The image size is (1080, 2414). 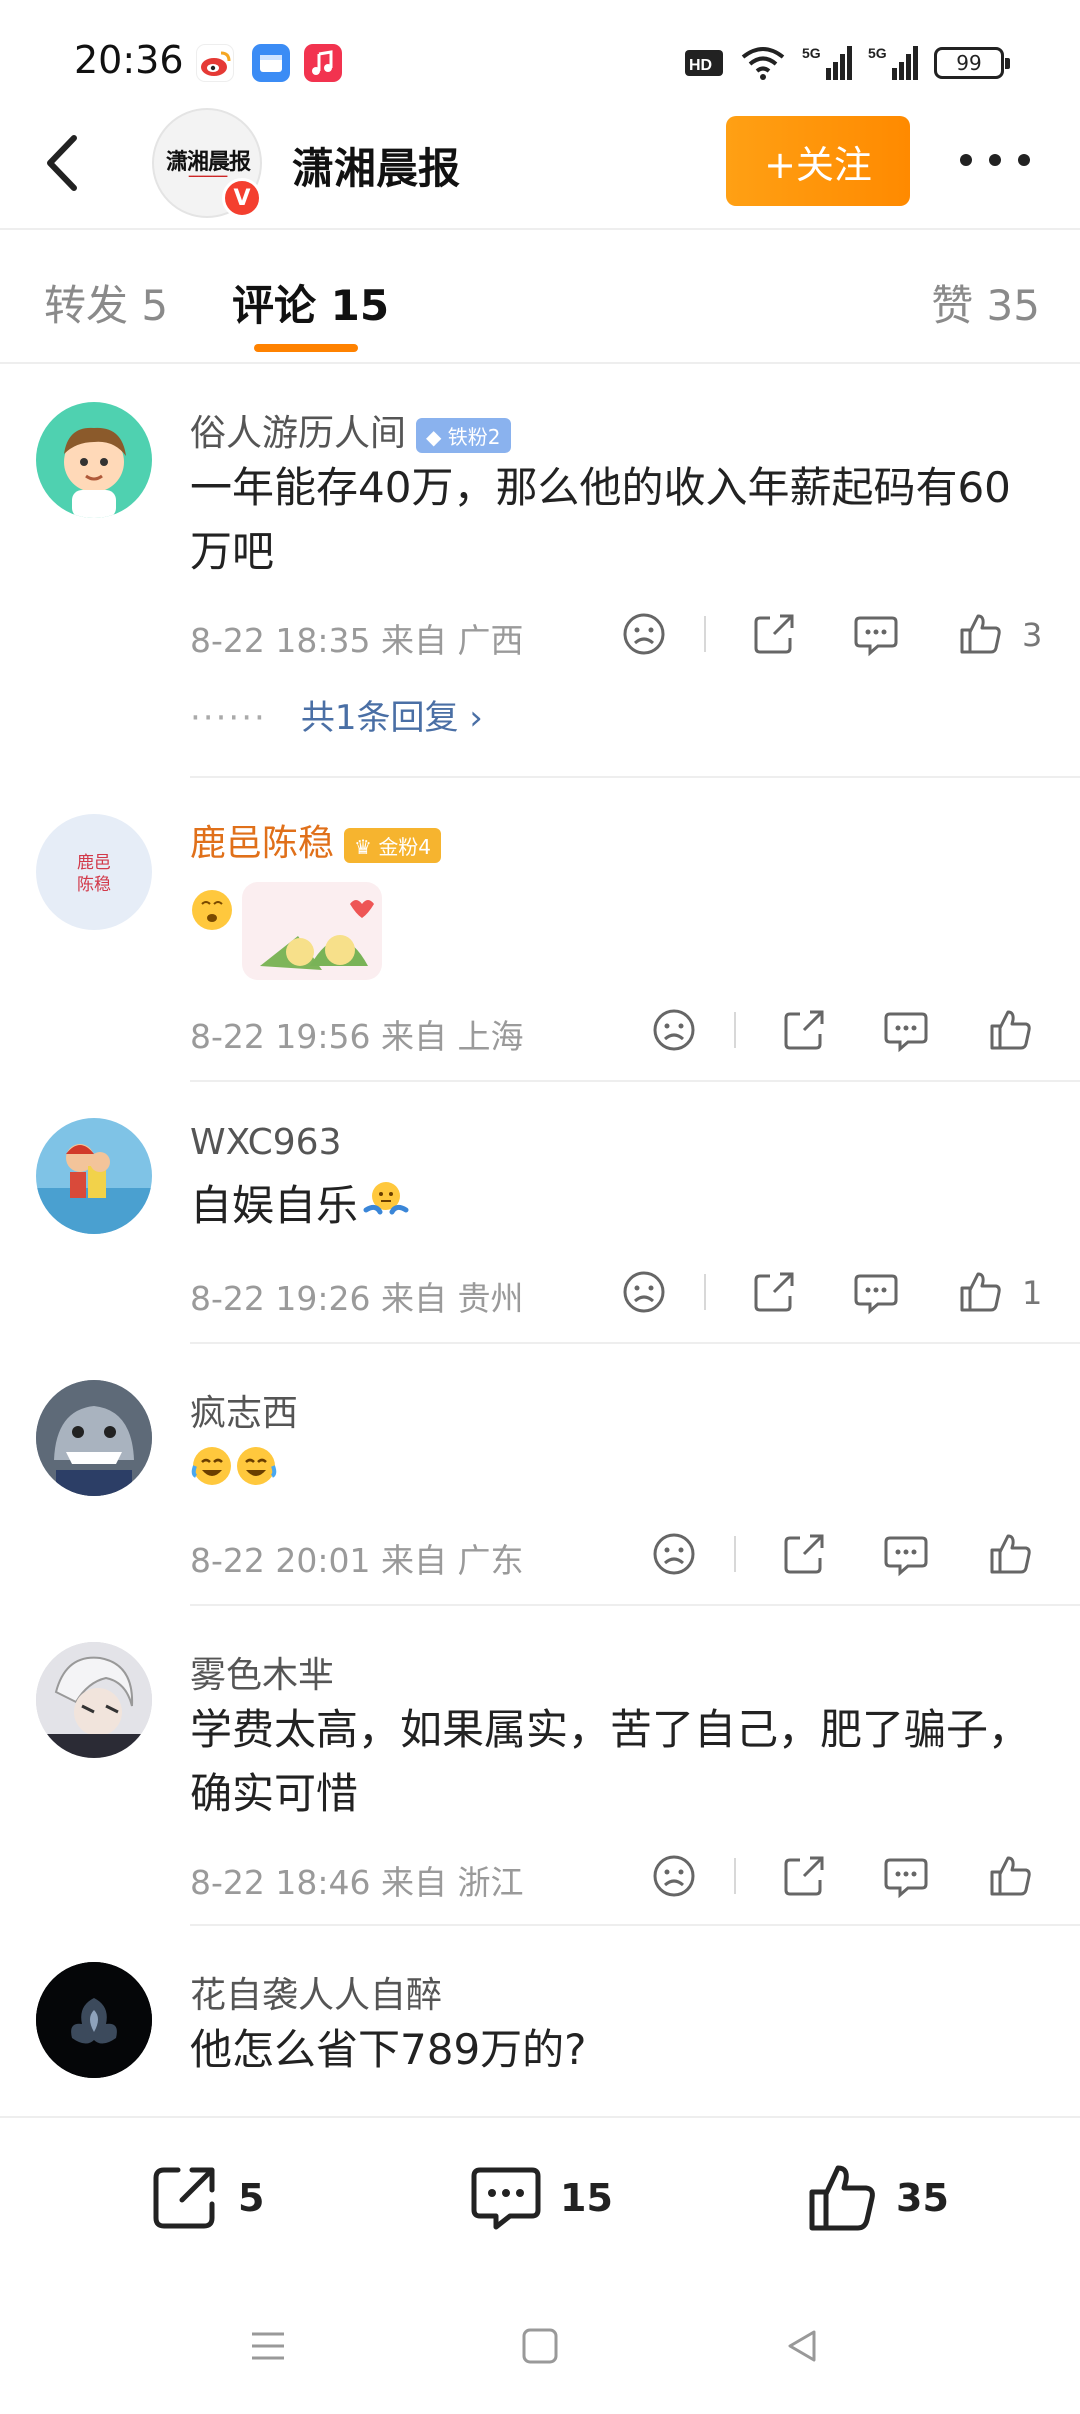 What do you see at coordinates (615, 1208) in the screenshot?
I see `comment-text: 自娱自乐` at bounding box center [615, 1208].